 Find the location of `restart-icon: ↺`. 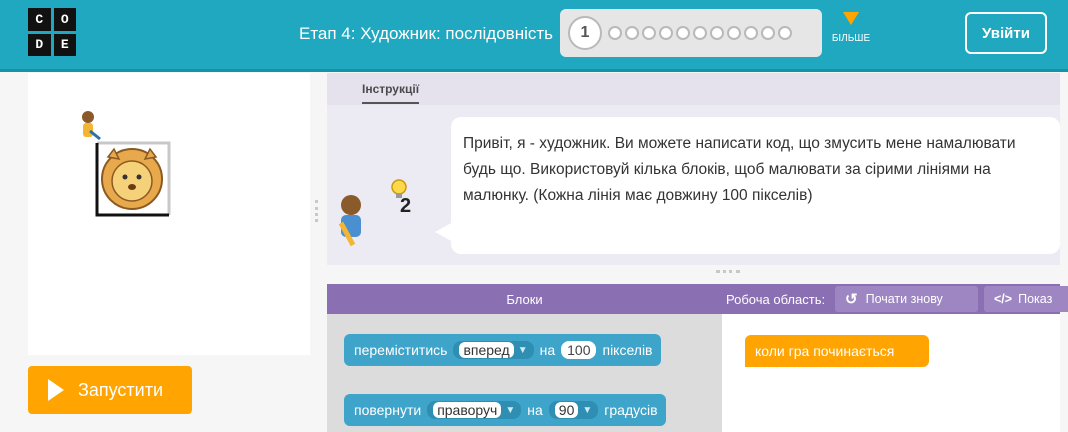

restart-icon: ↺ is located at coordinates (851, 299).